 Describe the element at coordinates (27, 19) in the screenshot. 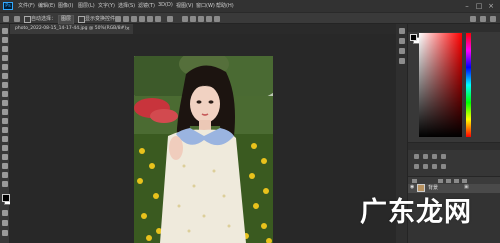

I see `auto-select-checkbox` at that location.